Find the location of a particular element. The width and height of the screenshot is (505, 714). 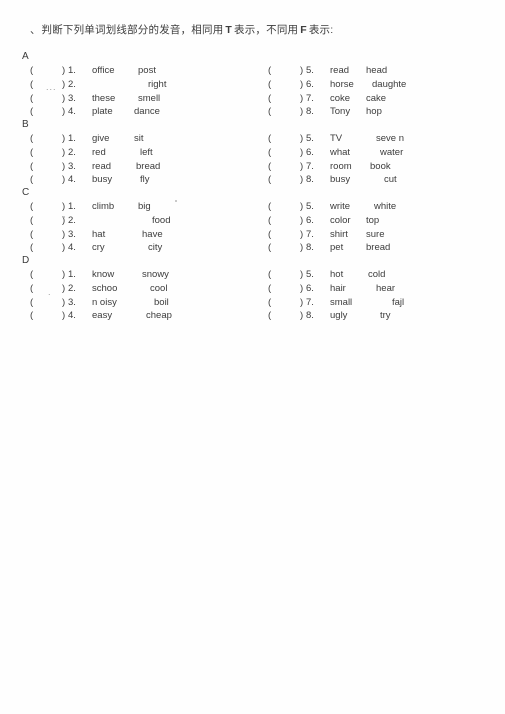

question-number: 7. is located at coordinates (310, 302).